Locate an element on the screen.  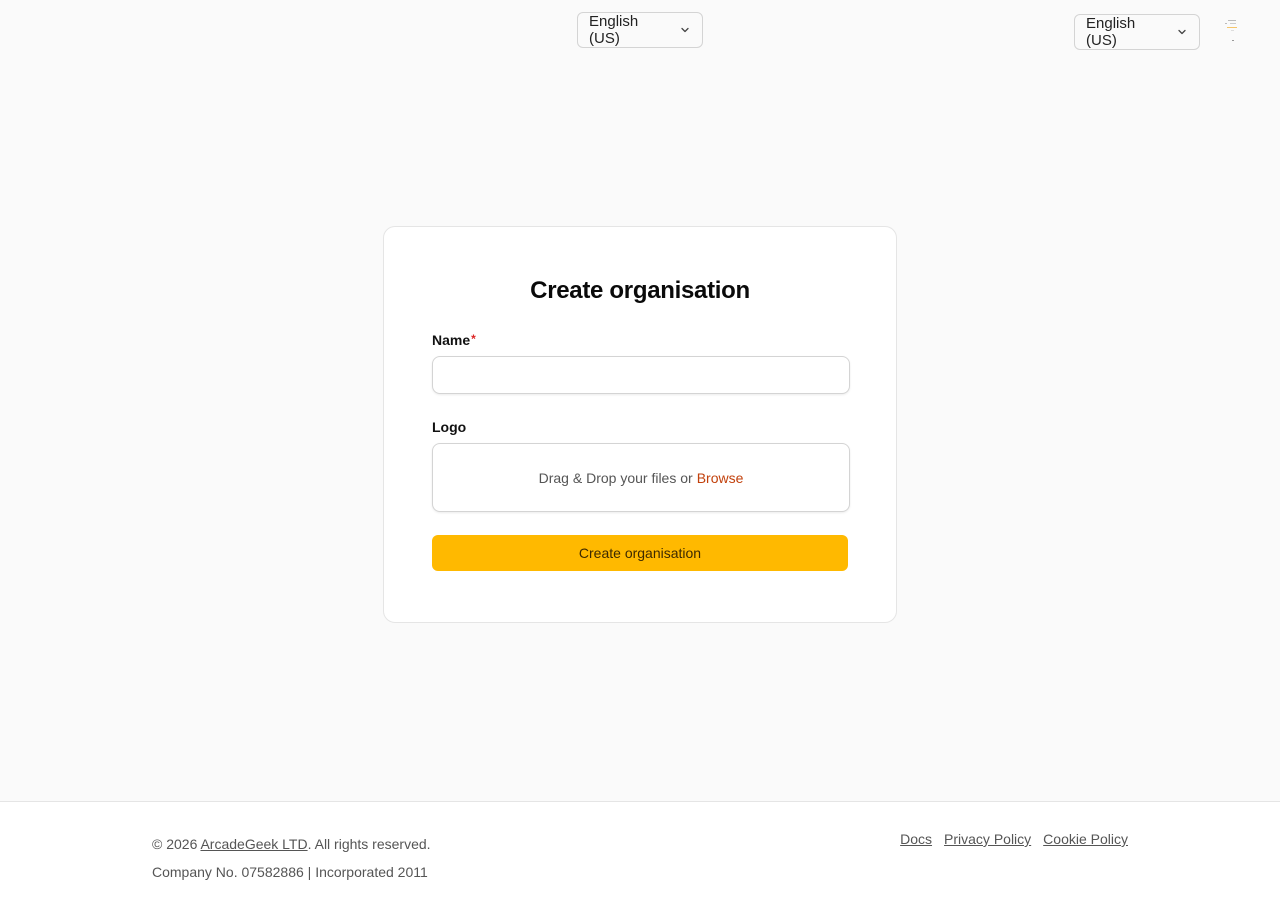
required-marker: * is located at coordinates (473, 339).